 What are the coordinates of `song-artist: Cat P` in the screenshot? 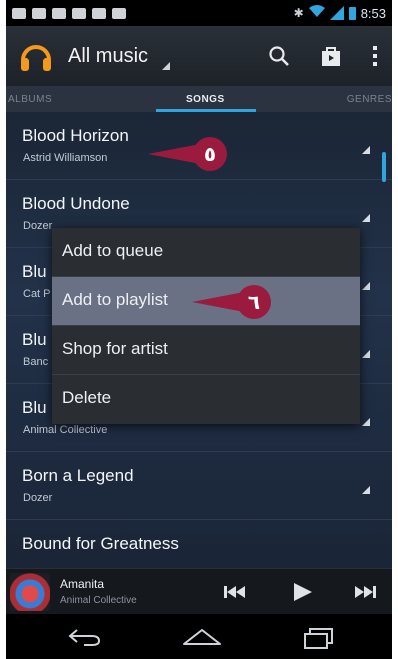 It's located at (37, 294).